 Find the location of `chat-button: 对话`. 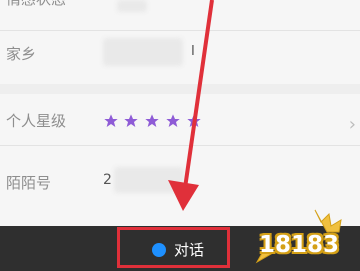

chat-button: 对话 is located at coordinates (173, 247).